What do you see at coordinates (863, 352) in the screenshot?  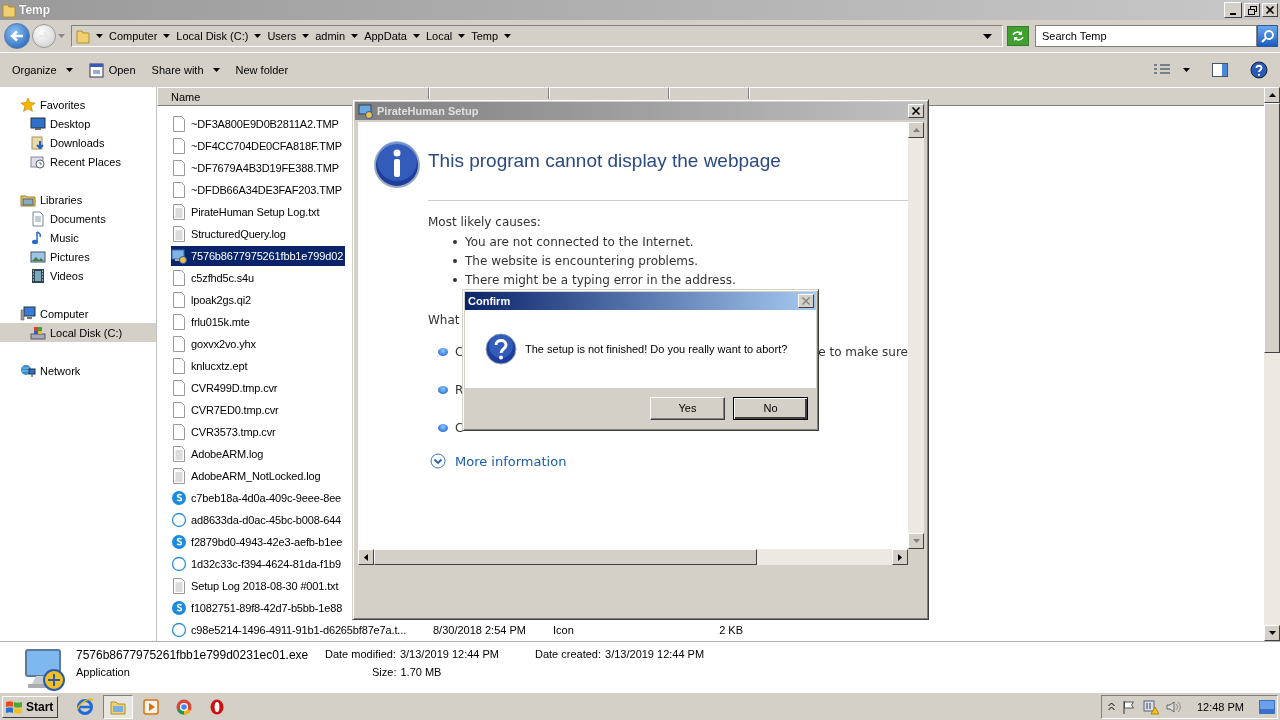 I see `bullet-text: e to make sure` at bounding box center [863, 352].